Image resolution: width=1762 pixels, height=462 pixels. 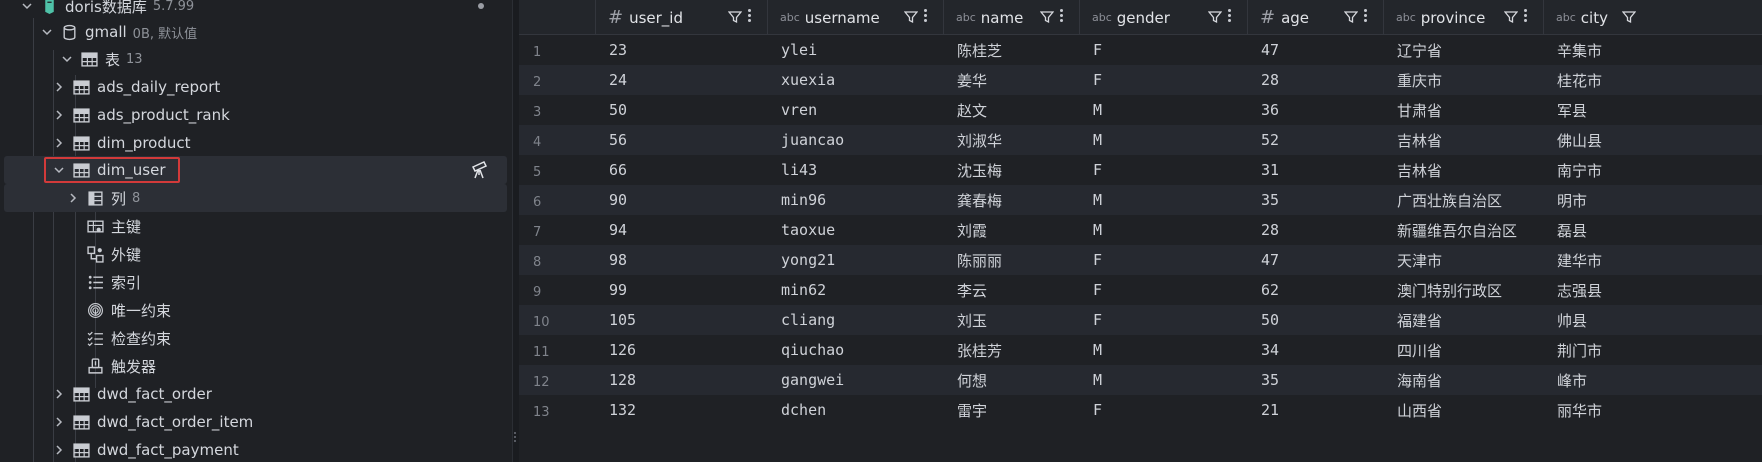 I want to click on cell-user-id: 94, so click(x=618, y=230).